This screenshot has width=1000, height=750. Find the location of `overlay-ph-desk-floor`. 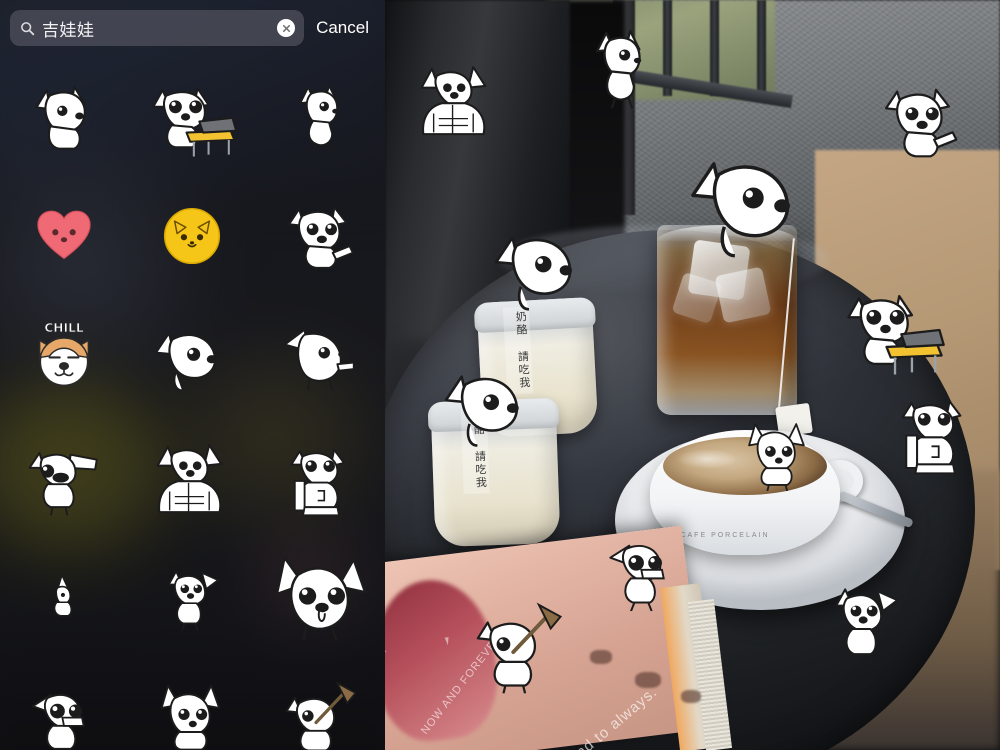

overlay-ph-desk-floor is located at coordinates (893, 328).